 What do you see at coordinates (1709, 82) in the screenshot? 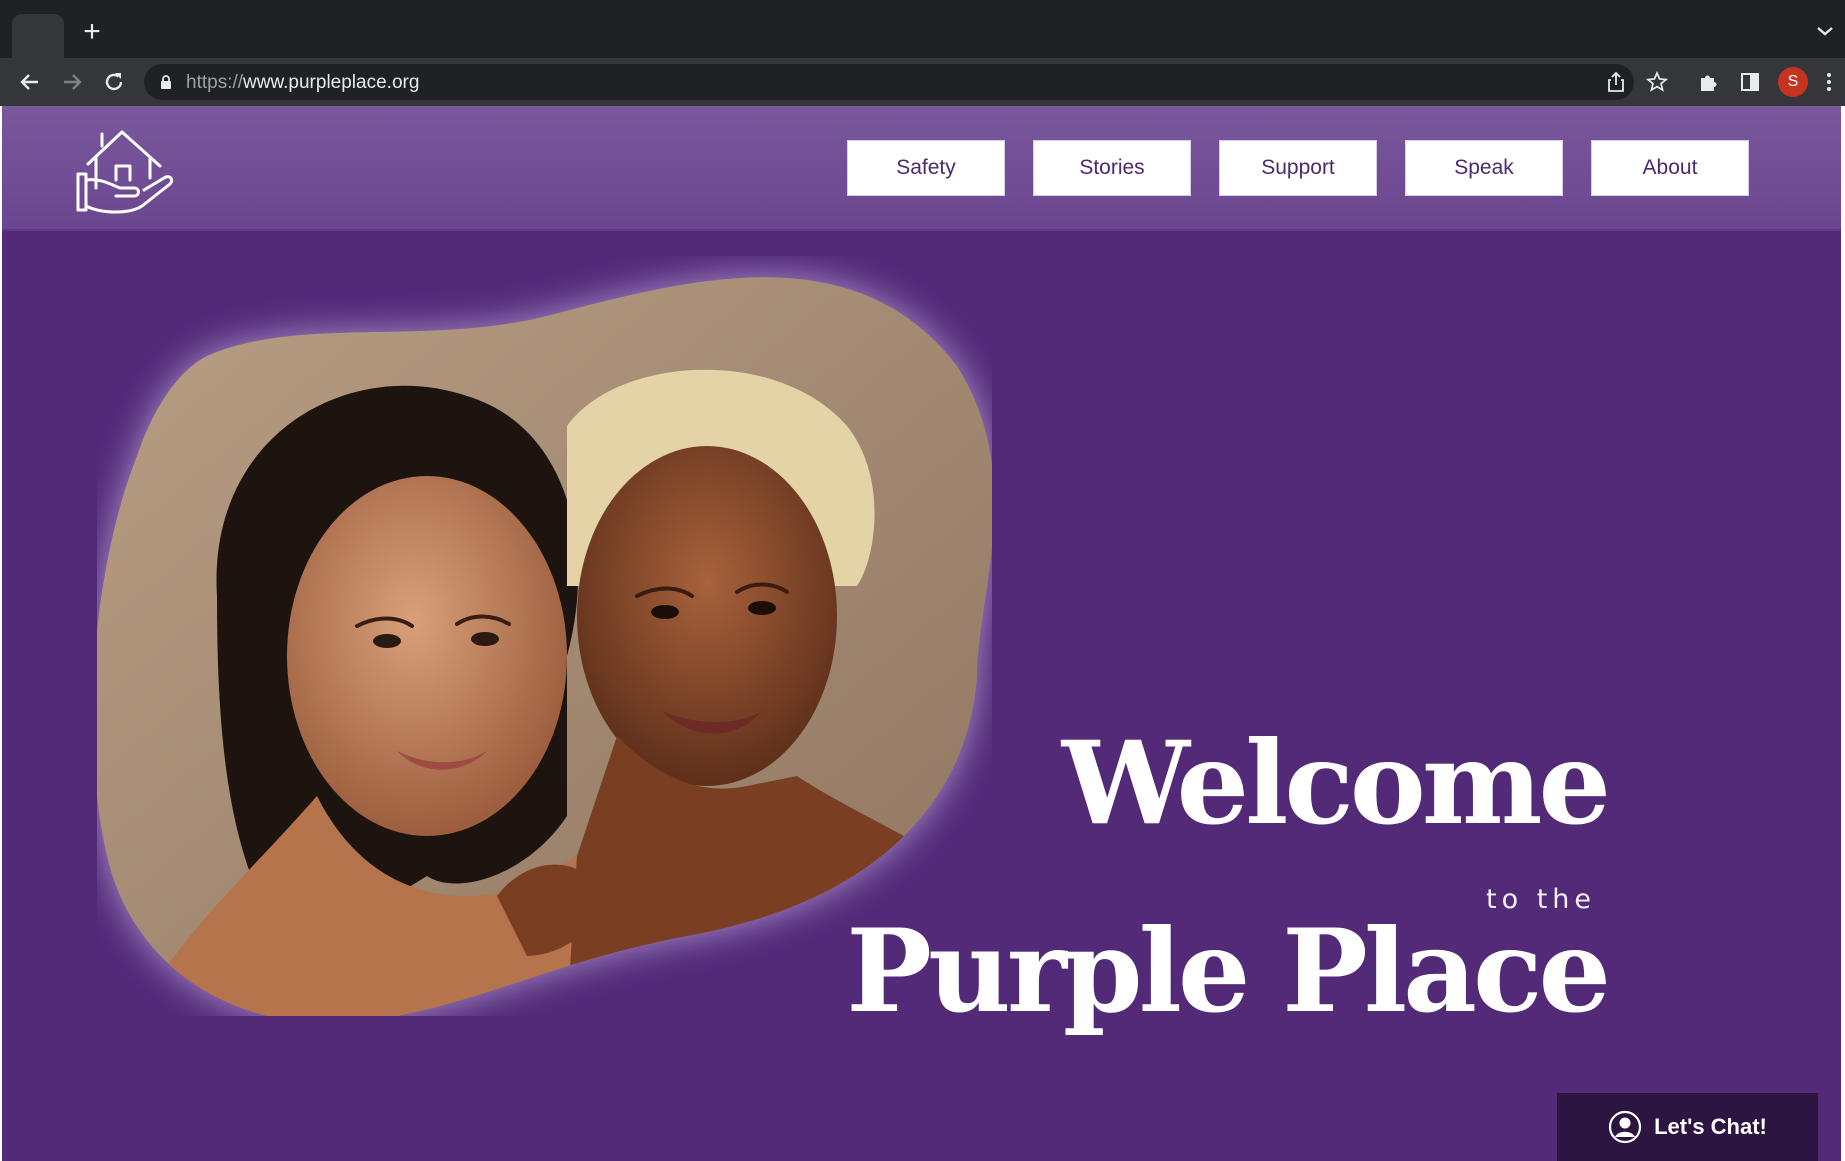
I see `extensions-icon` at bounding box center [1709, 82].